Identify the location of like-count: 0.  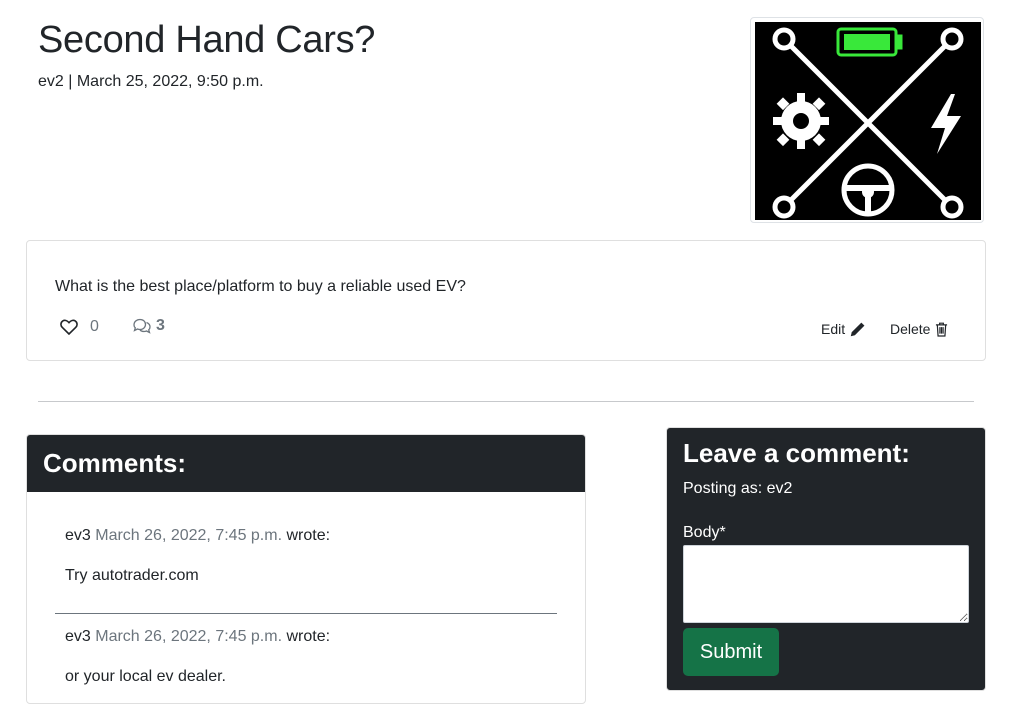
(94, 326).